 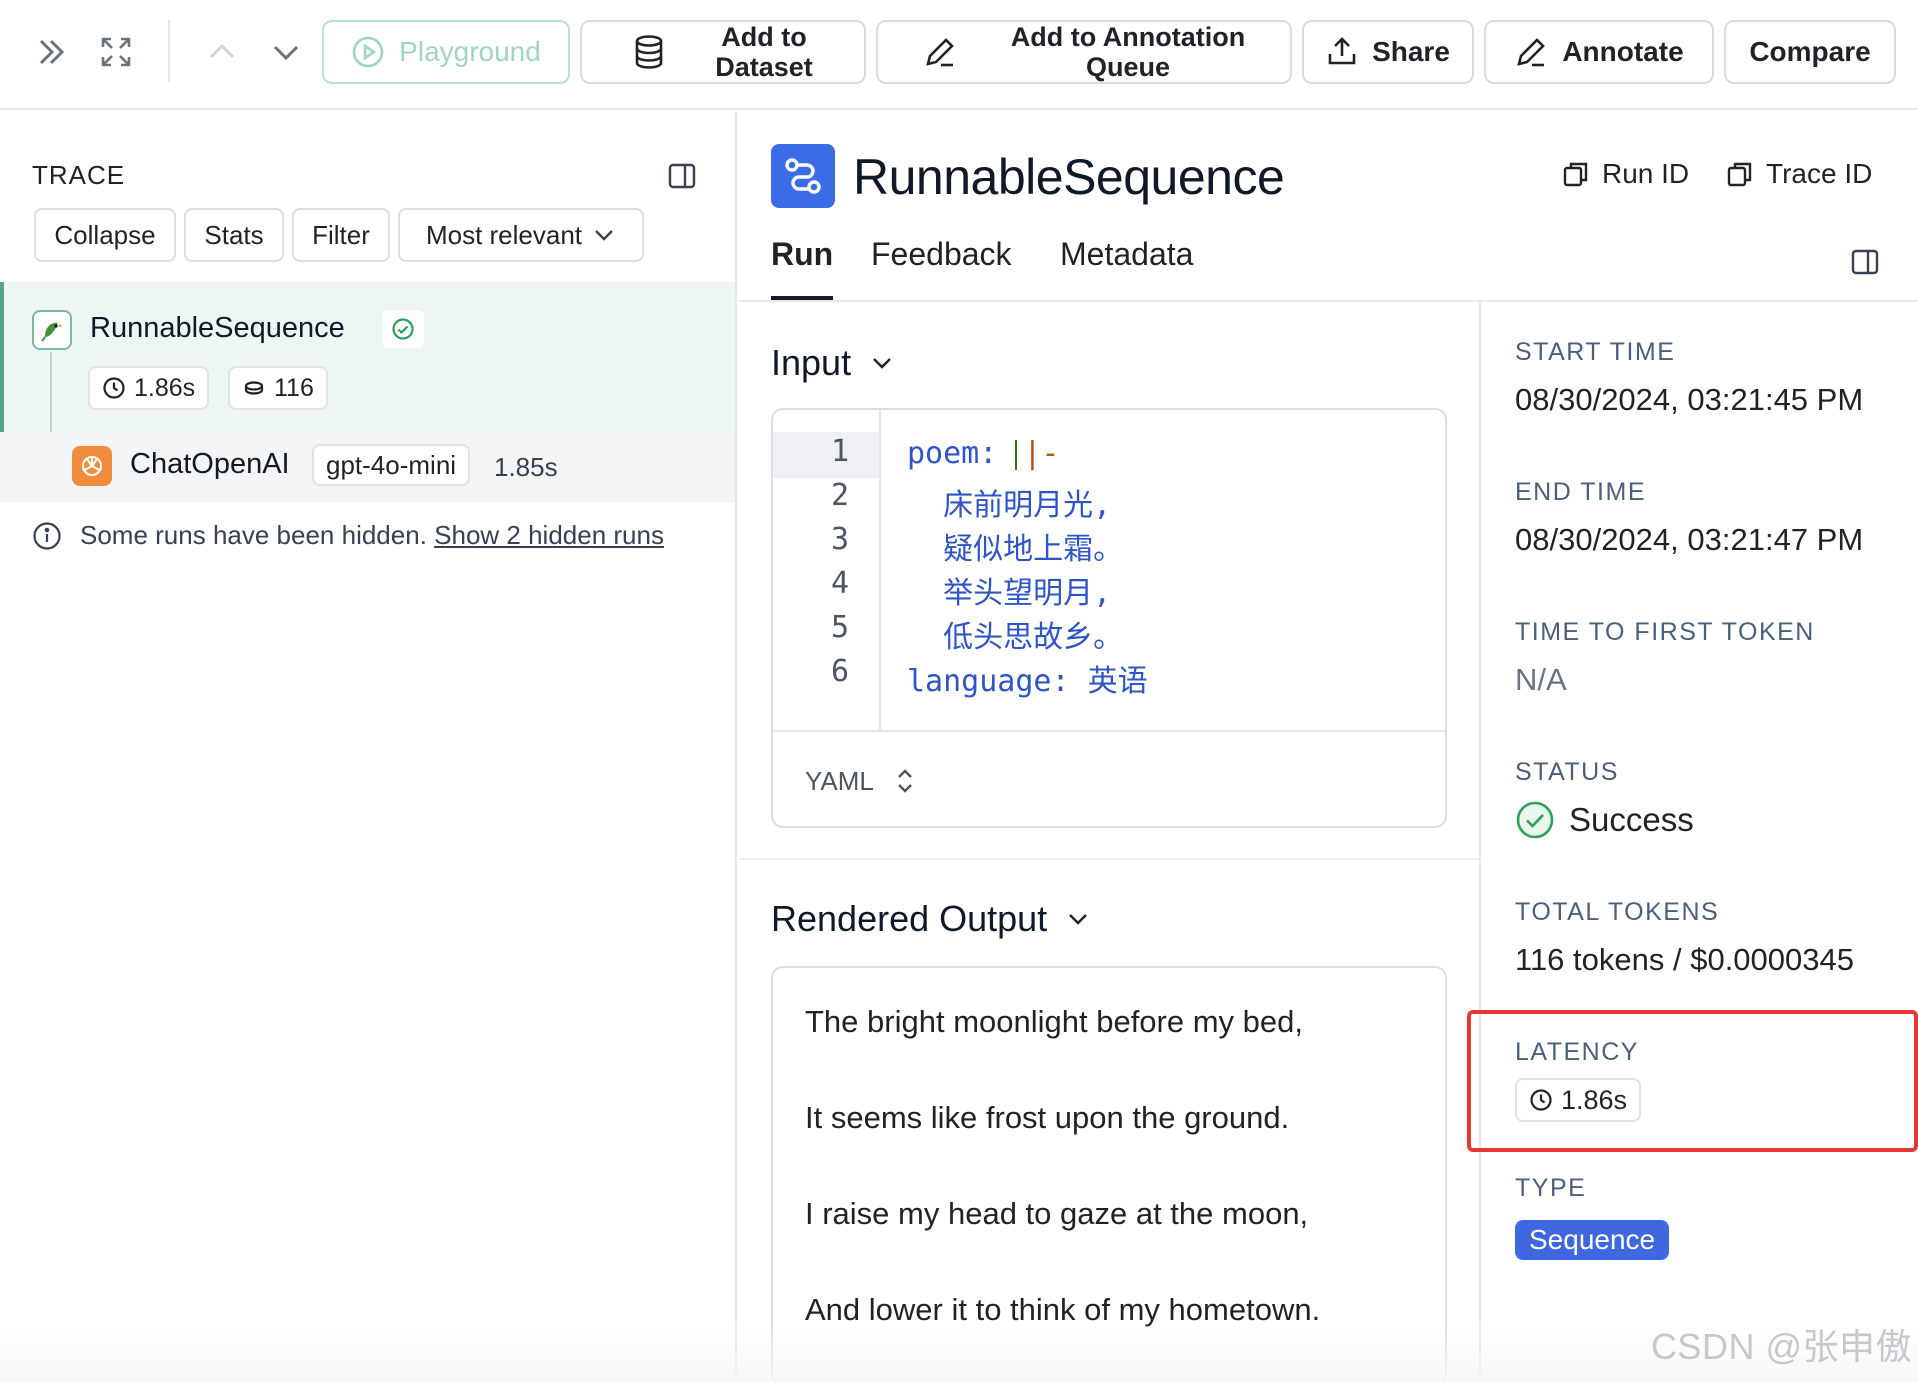 I want to click on tab-metadata: Metadata, so click(x=1126, y=254).